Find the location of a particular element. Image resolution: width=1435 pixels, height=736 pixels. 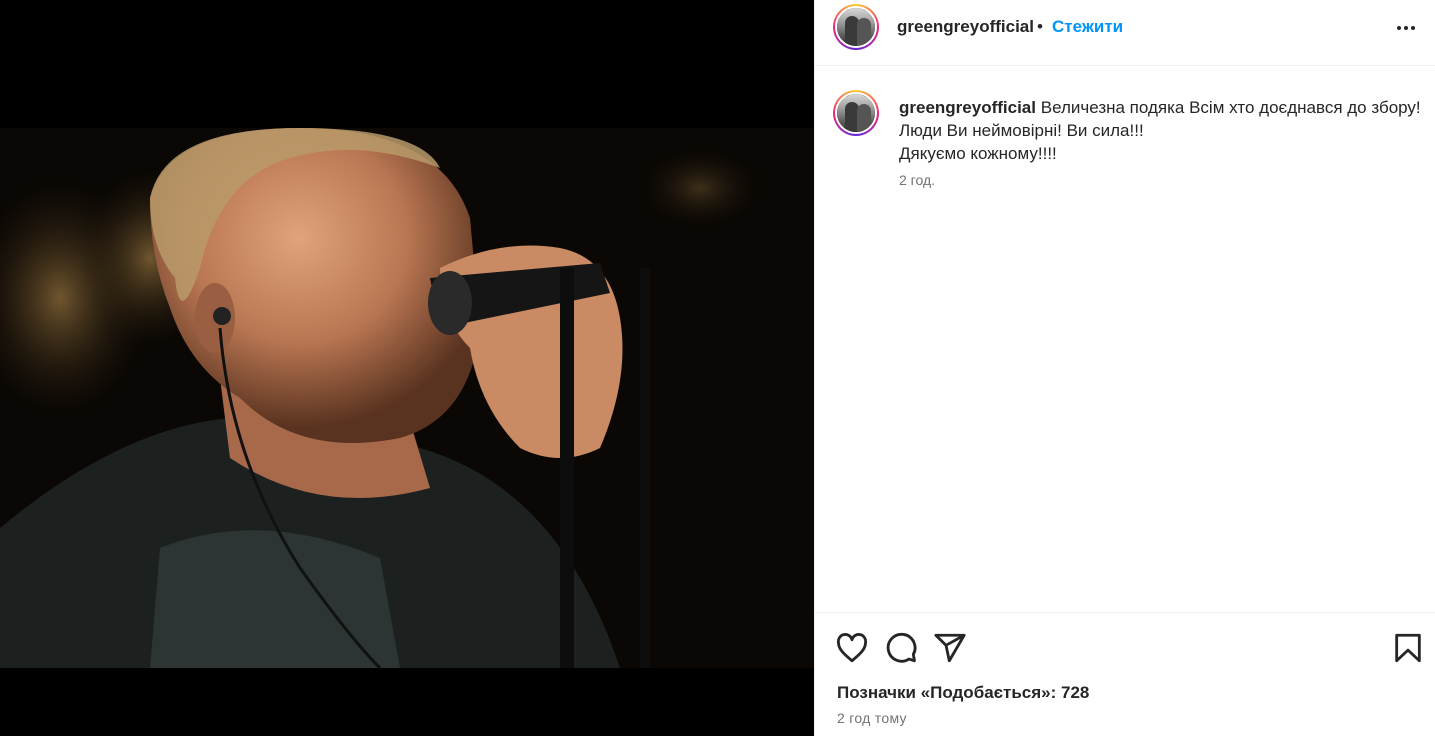

caption-avatar is located at coordinates (856, 113).